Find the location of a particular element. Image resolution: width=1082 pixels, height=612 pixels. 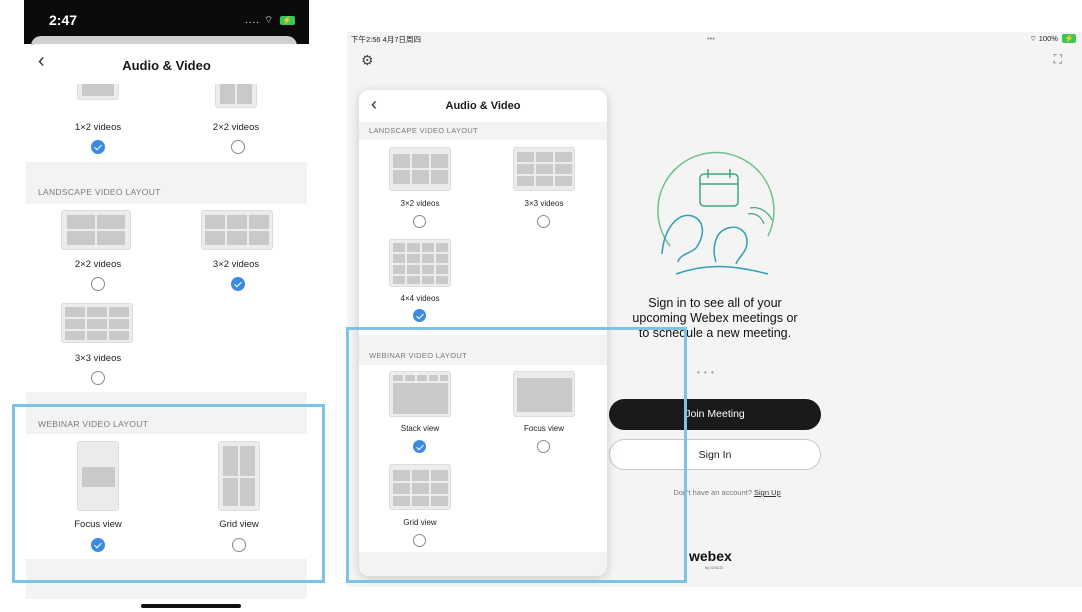

account-text: Don't have an account? is located at coordinates (712, 492).